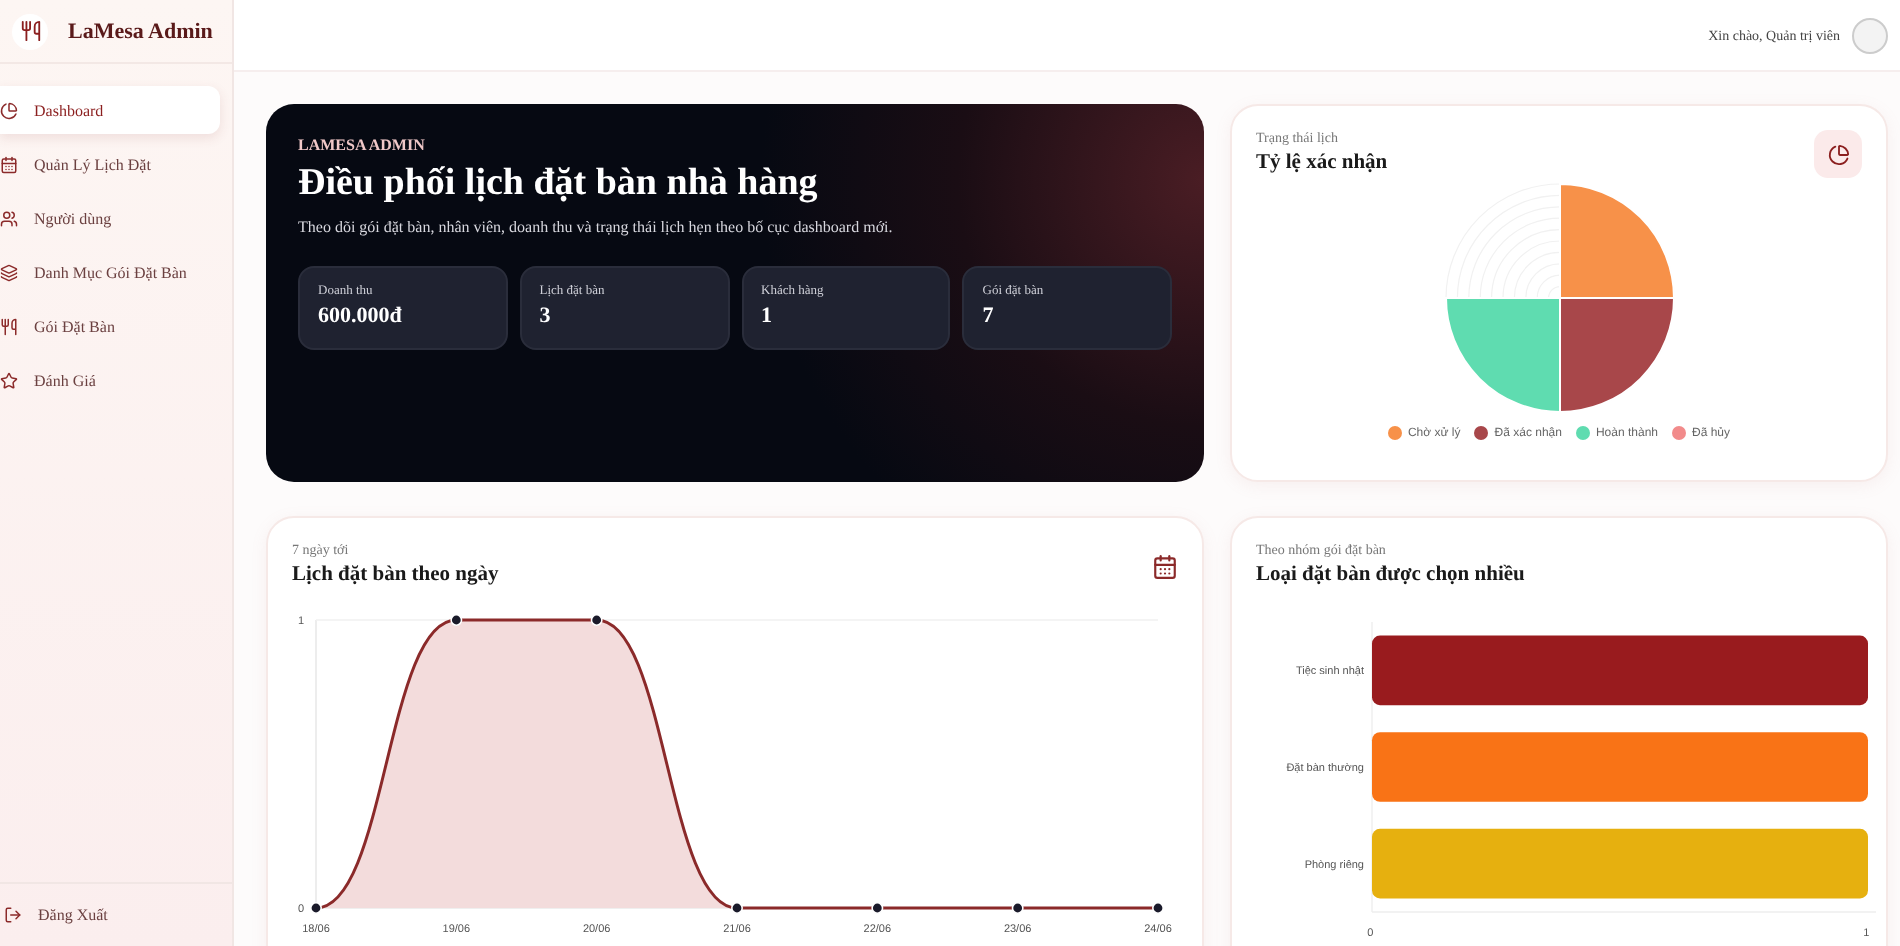  What do you see at coordinates (9, 218) in the screenshot?
I see `users-icon` at bounding box center [9, 218].